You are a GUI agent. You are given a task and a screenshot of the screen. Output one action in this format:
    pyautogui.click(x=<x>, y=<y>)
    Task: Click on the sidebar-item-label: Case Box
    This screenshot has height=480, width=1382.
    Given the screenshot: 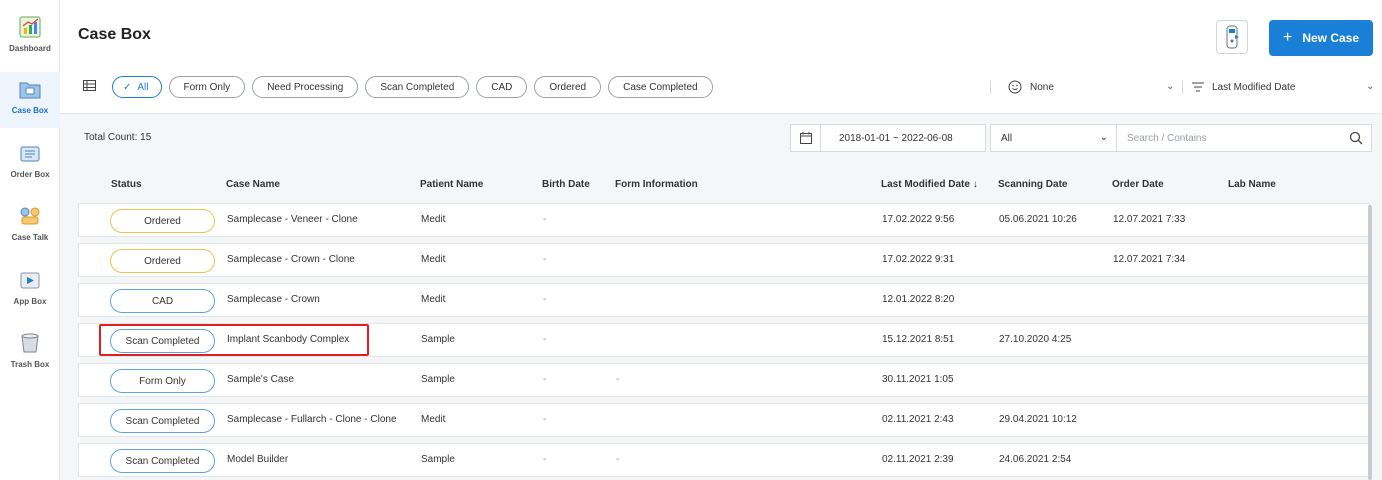 What is the action you would take?
    pyautogui.click(x=30, y=110)
    